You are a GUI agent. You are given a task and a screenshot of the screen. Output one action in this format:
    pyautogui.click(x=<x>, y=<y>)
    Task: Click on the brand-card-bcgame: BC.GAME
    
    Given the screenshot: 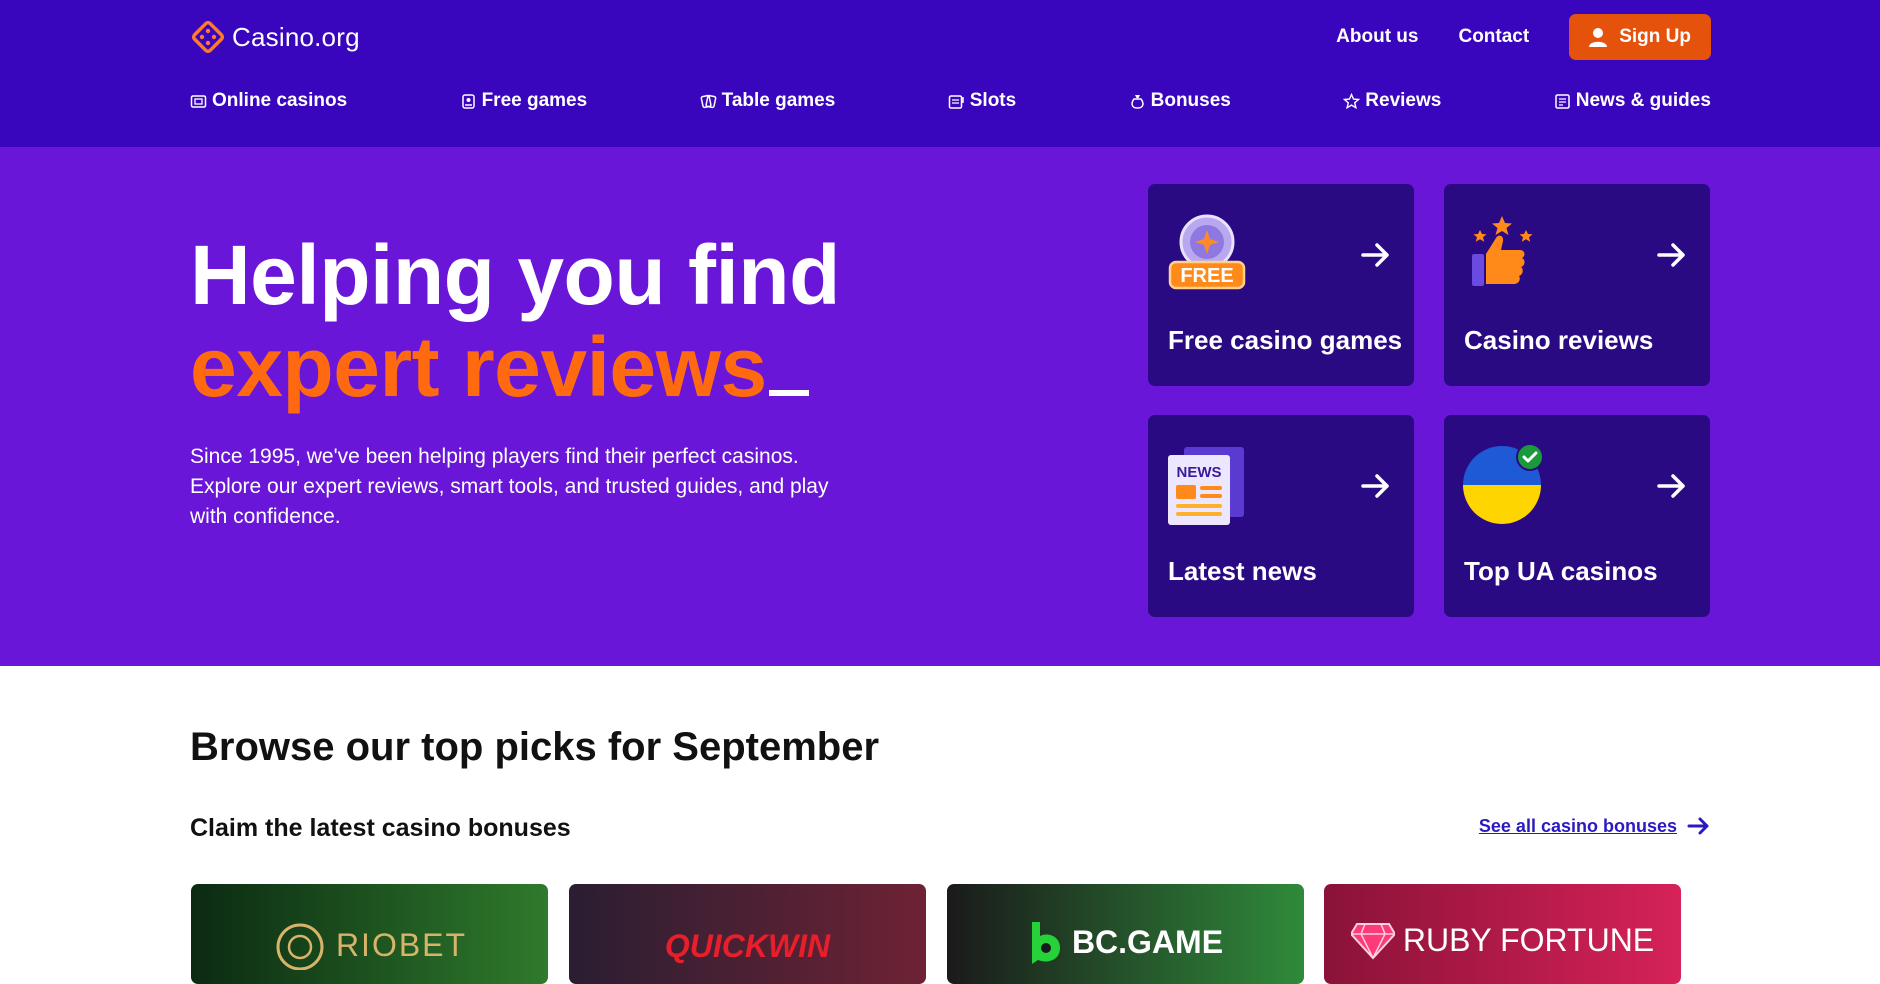 What is the action you would take?
    pyautogui.click(x=1125, y=934)
    